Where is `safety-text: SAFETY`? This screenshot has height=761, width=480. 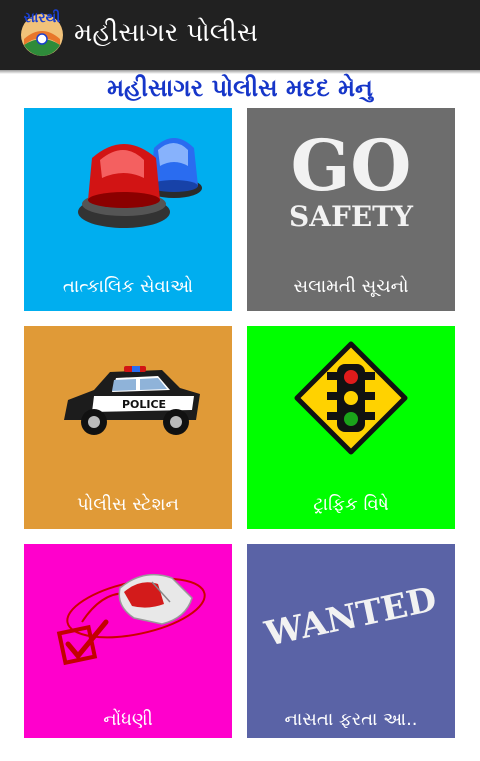
safety-text: SAFETY is located at coordinates (351, 216).